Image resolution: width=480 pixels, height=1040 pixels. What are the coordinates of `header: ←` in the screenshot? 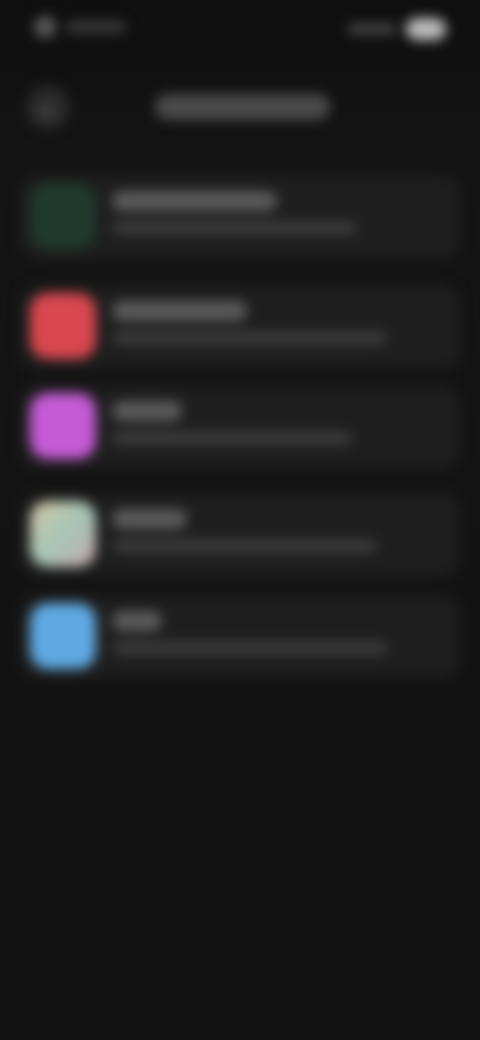 It's located at (240, 107).